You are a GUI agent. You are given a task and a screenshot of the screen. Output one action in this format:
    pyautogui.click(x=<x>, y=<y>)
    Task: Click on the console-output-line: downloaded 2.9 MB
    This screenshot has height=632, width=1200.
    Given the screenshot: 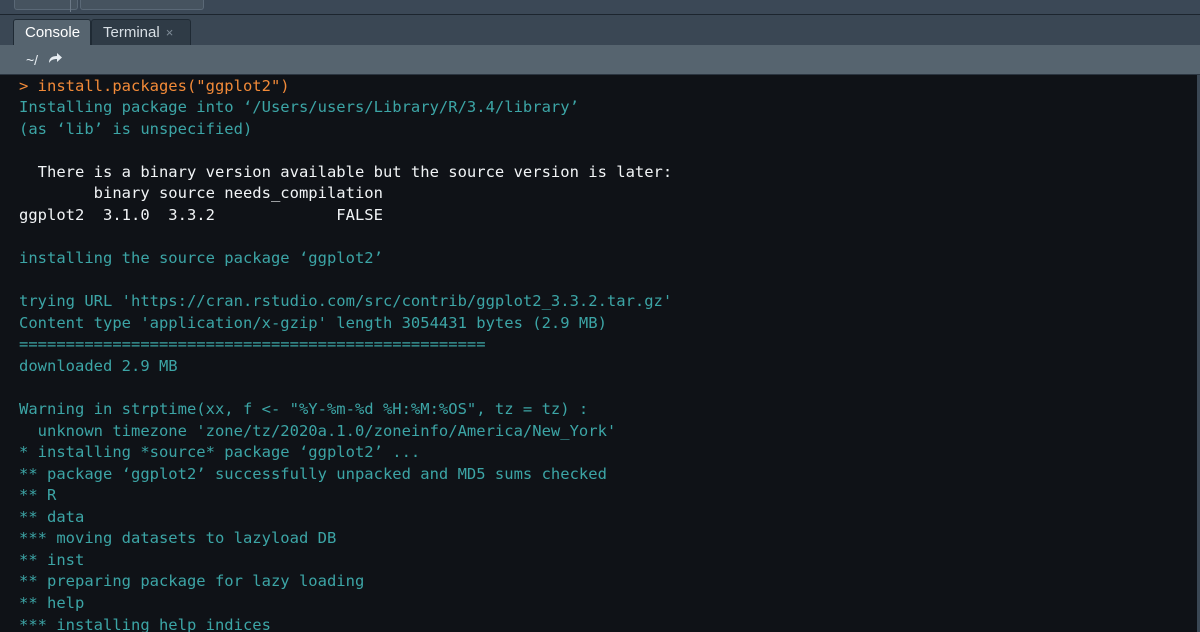 What is the action you would take?
    pyautogui.click(x=98, y=366)
    